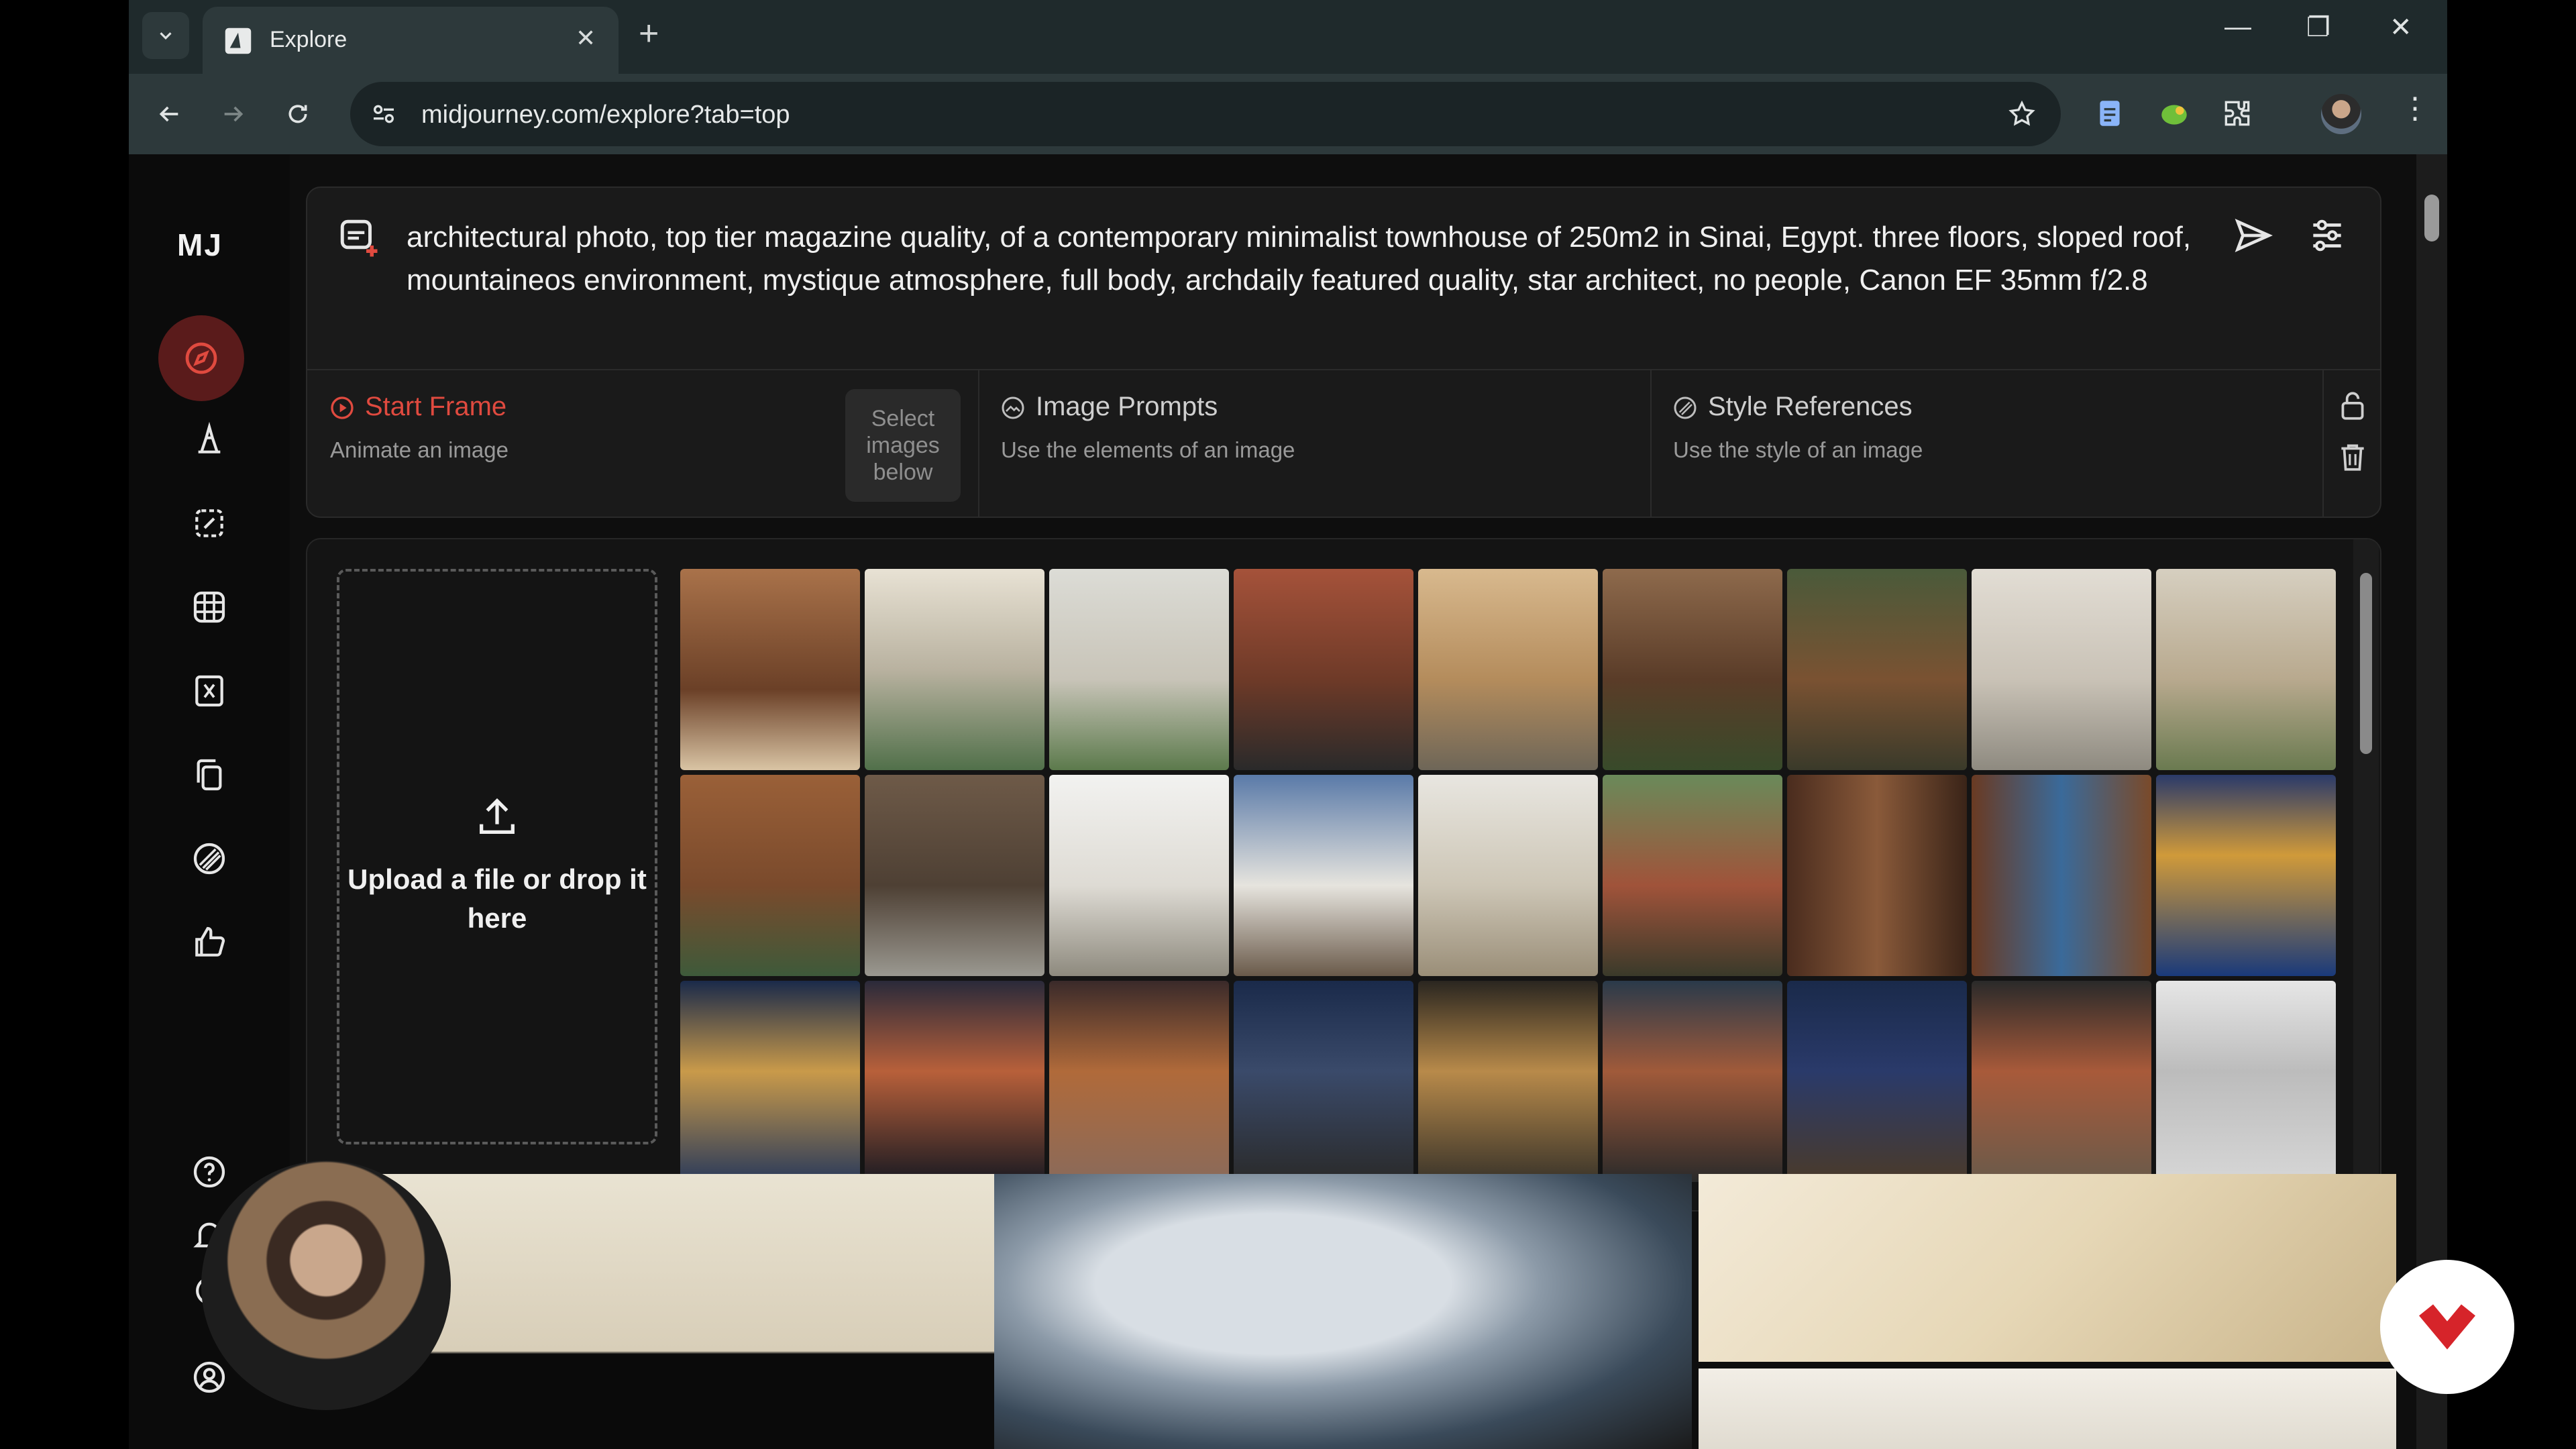 The height and width of the screenshot is (1449, 2576). I want to click on unlock-icon, so click(2352, 406).